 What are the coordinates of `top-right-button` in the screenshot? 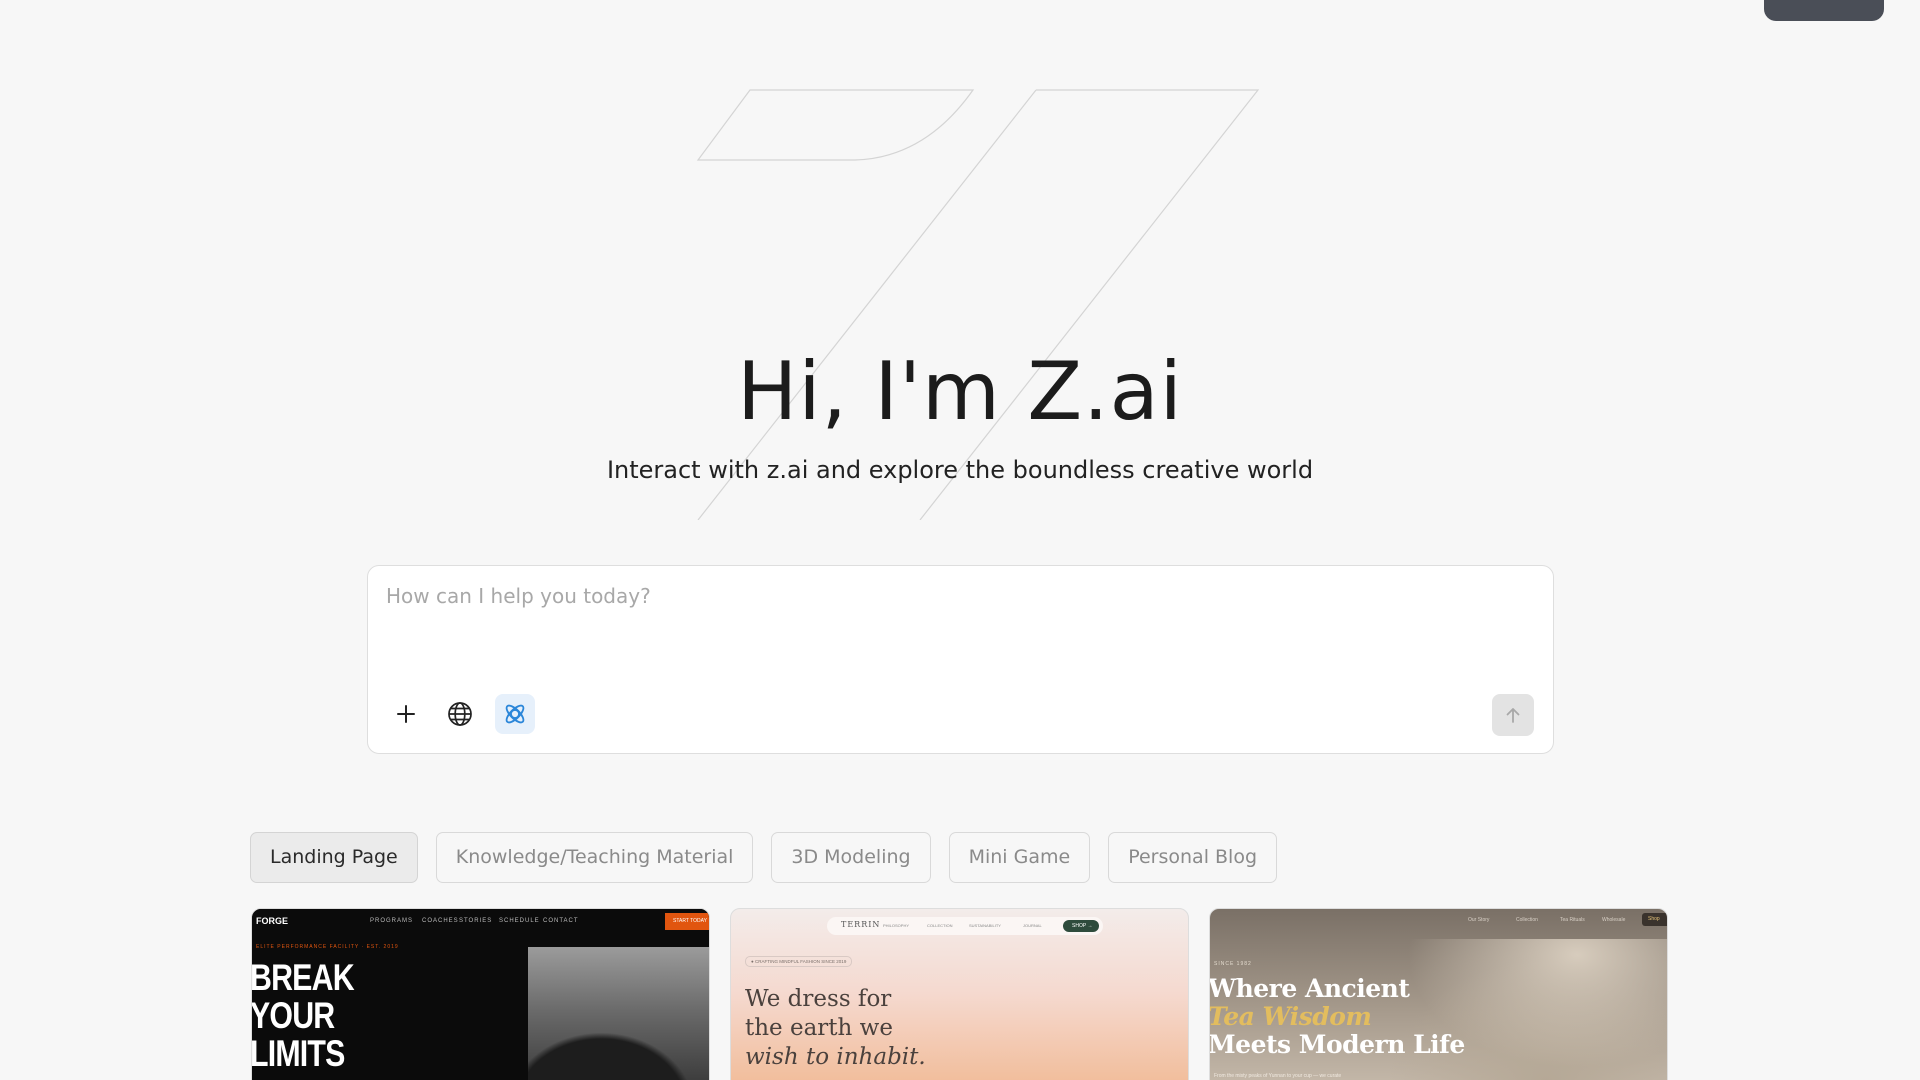 It's located at (1824, 10).